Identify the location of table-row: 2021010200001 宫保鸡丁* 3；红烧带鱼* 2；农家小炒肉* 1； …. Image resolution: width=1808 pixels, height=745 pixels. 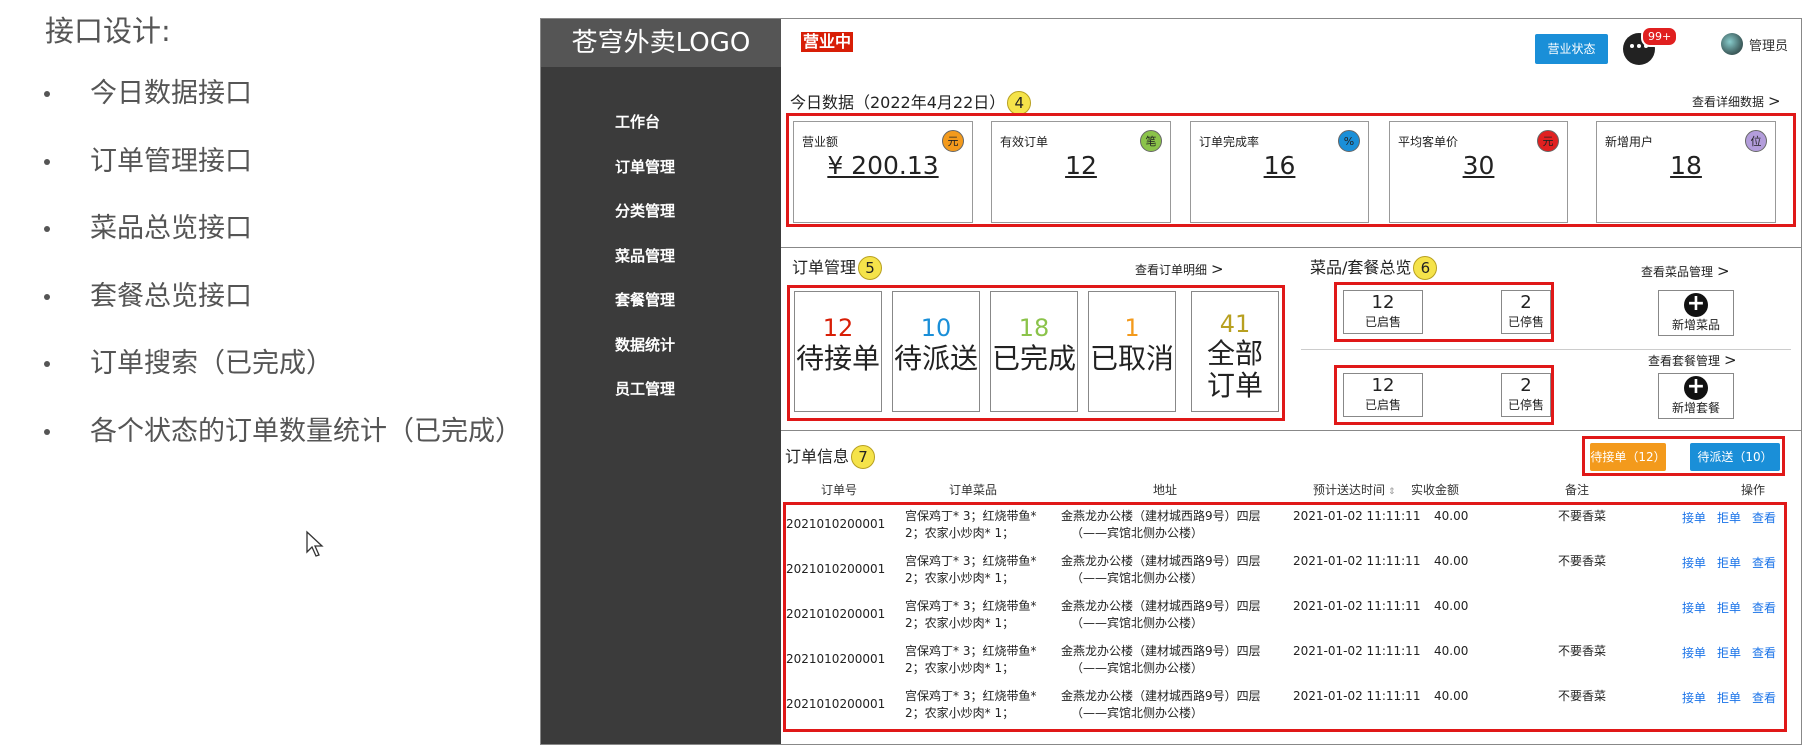
(1282, 527).